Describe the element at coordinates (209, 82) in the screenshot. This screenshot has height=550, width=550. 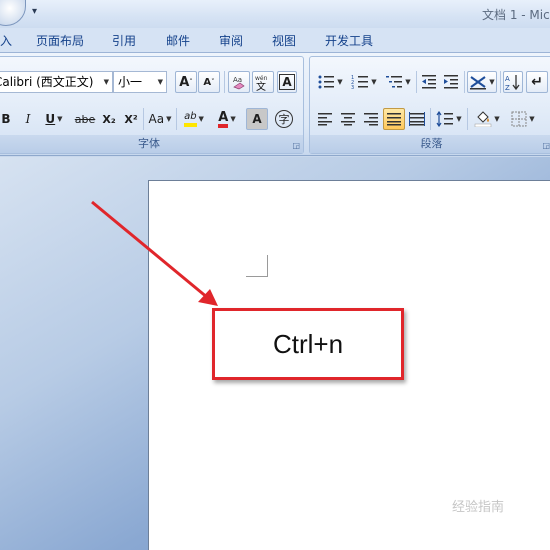
I see `shrink-font-button: A ˅` at that location.